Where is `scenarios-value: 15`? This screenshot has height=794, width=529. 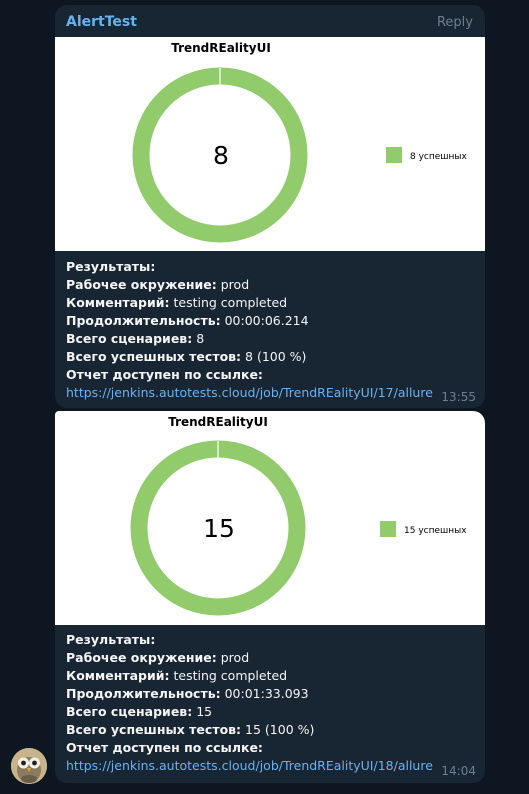 scenarios-value: 15 is located at coordinates (204, 711).